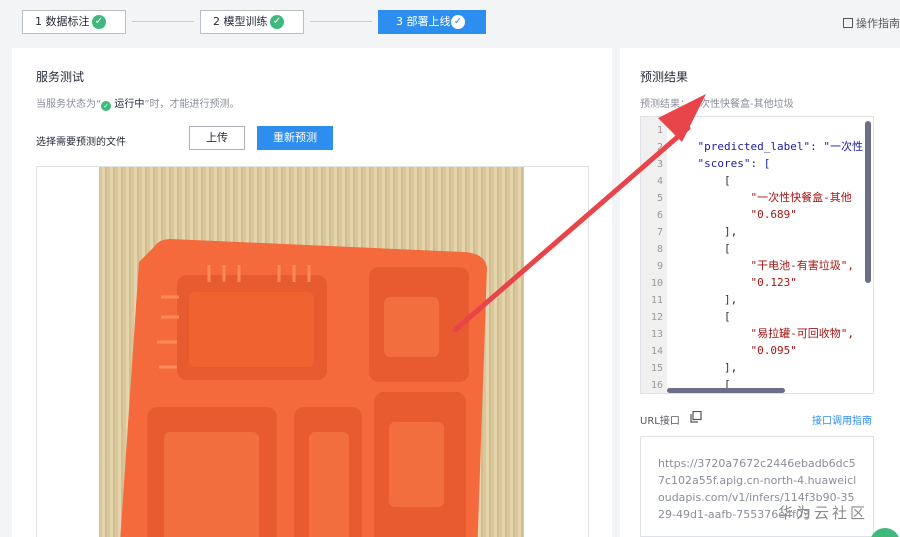 Image resolution: width=900 pixels, height=537 pixels. I want to click on prediction-title: 预测结果, so click(664, 77).